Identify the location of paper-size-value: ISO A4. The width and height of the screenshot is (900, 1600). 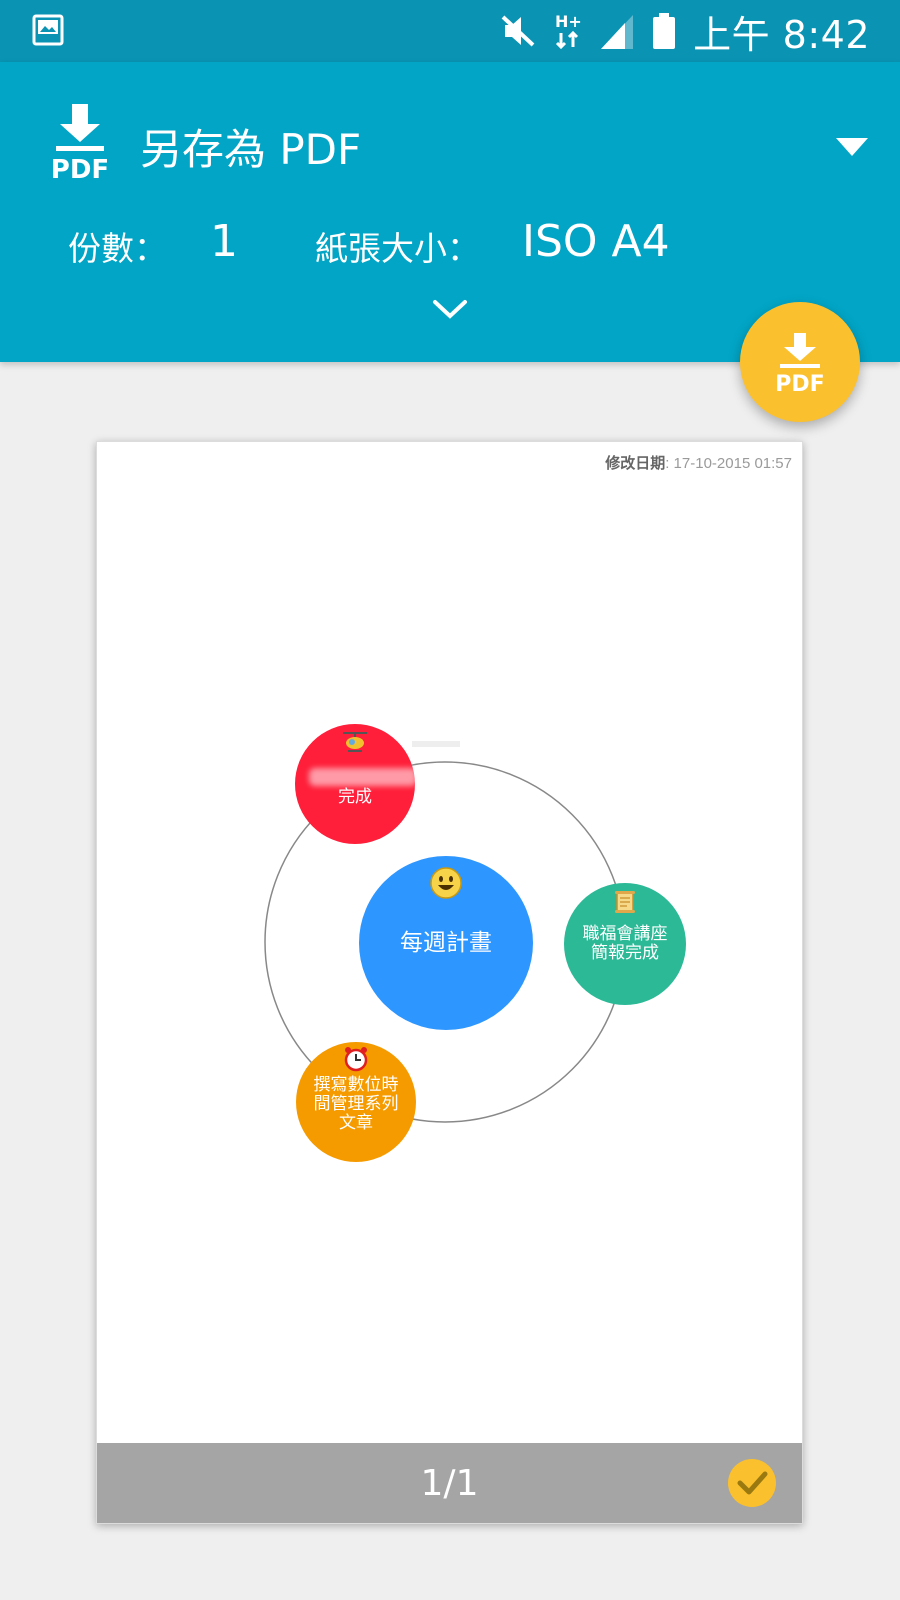
(596, 241).